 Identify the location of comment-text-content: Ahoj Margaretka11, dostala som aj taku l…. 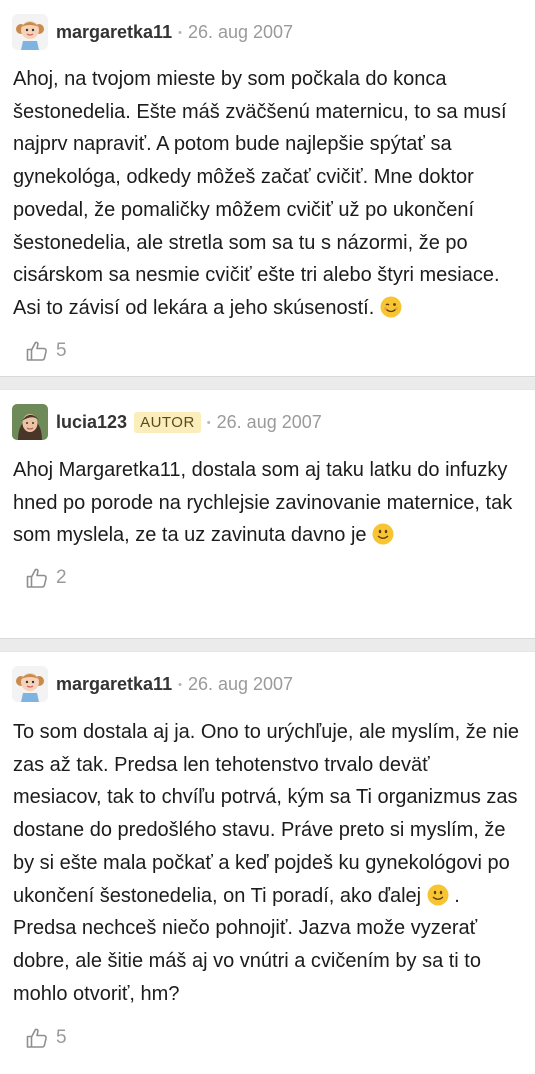
(263, 503).